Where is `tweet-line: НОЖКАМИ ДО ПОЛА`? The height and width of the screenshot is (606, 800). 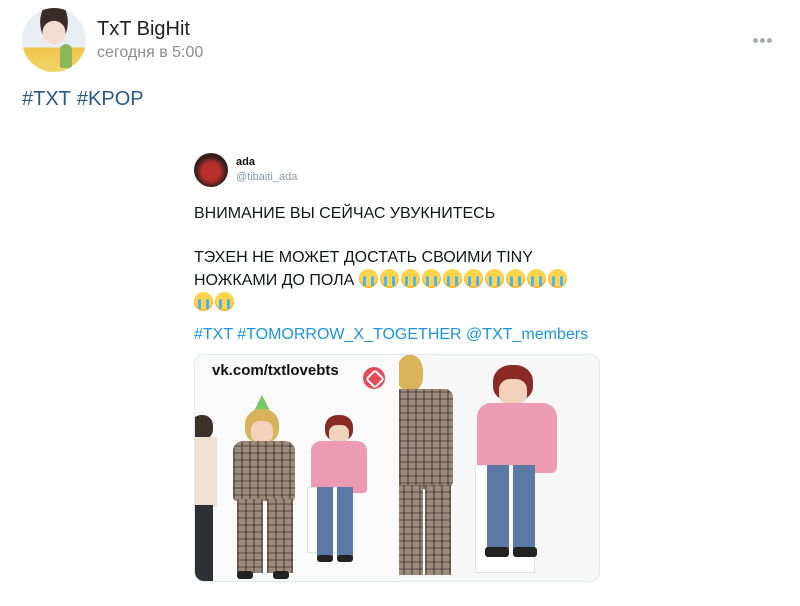 tweet-line: НОЖКАМИ ДО ПОЛА is located at coordinates (394, 280).